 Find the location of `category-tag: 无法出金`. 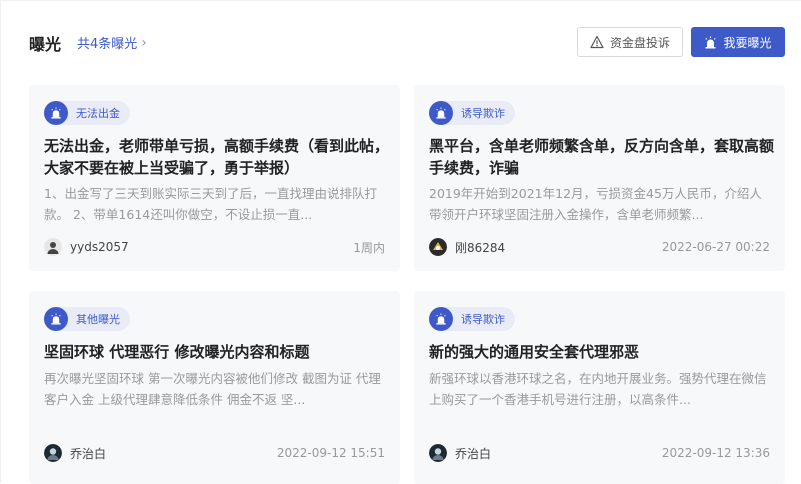

category-tag: 无法出金 is located at coordinates (87, 113).